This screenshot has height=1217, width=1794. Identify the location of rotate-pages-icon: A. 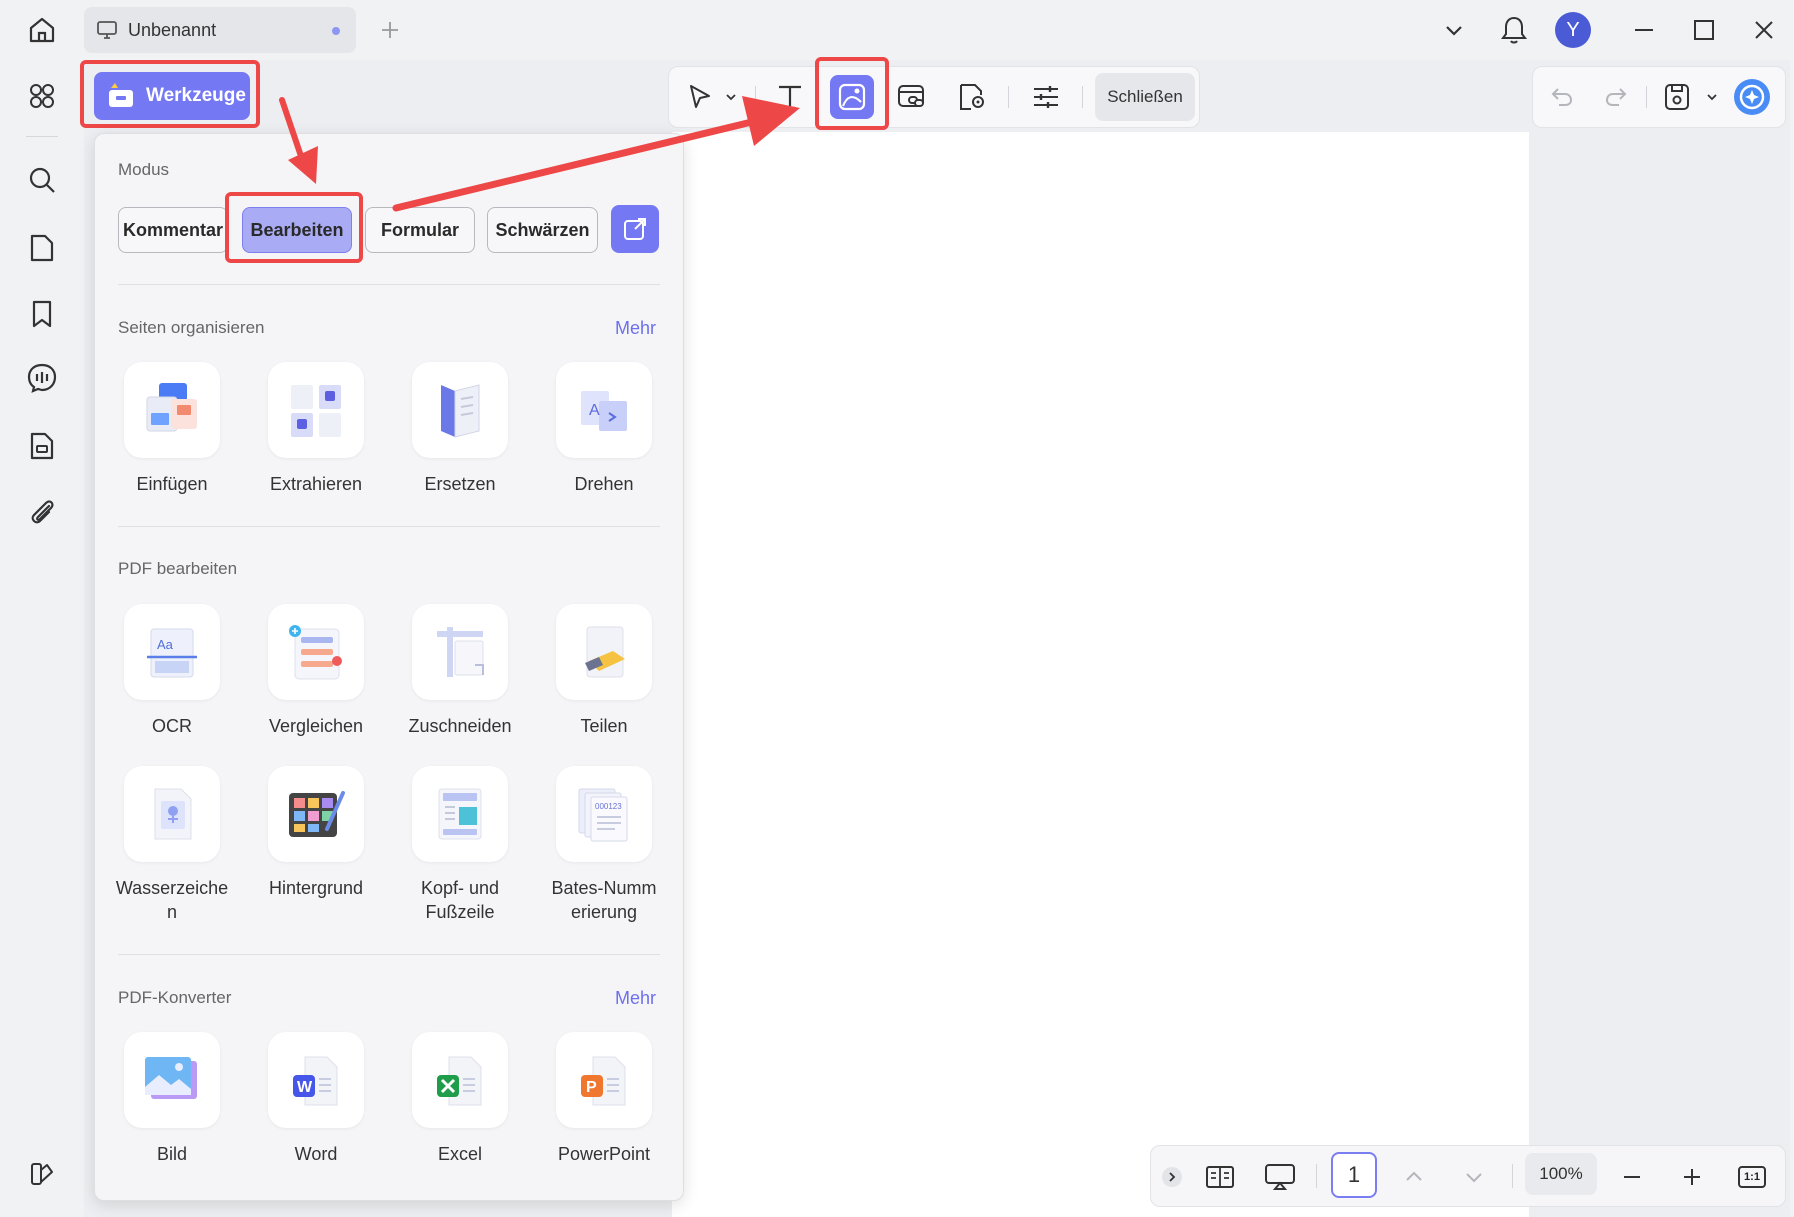
(604, 411).